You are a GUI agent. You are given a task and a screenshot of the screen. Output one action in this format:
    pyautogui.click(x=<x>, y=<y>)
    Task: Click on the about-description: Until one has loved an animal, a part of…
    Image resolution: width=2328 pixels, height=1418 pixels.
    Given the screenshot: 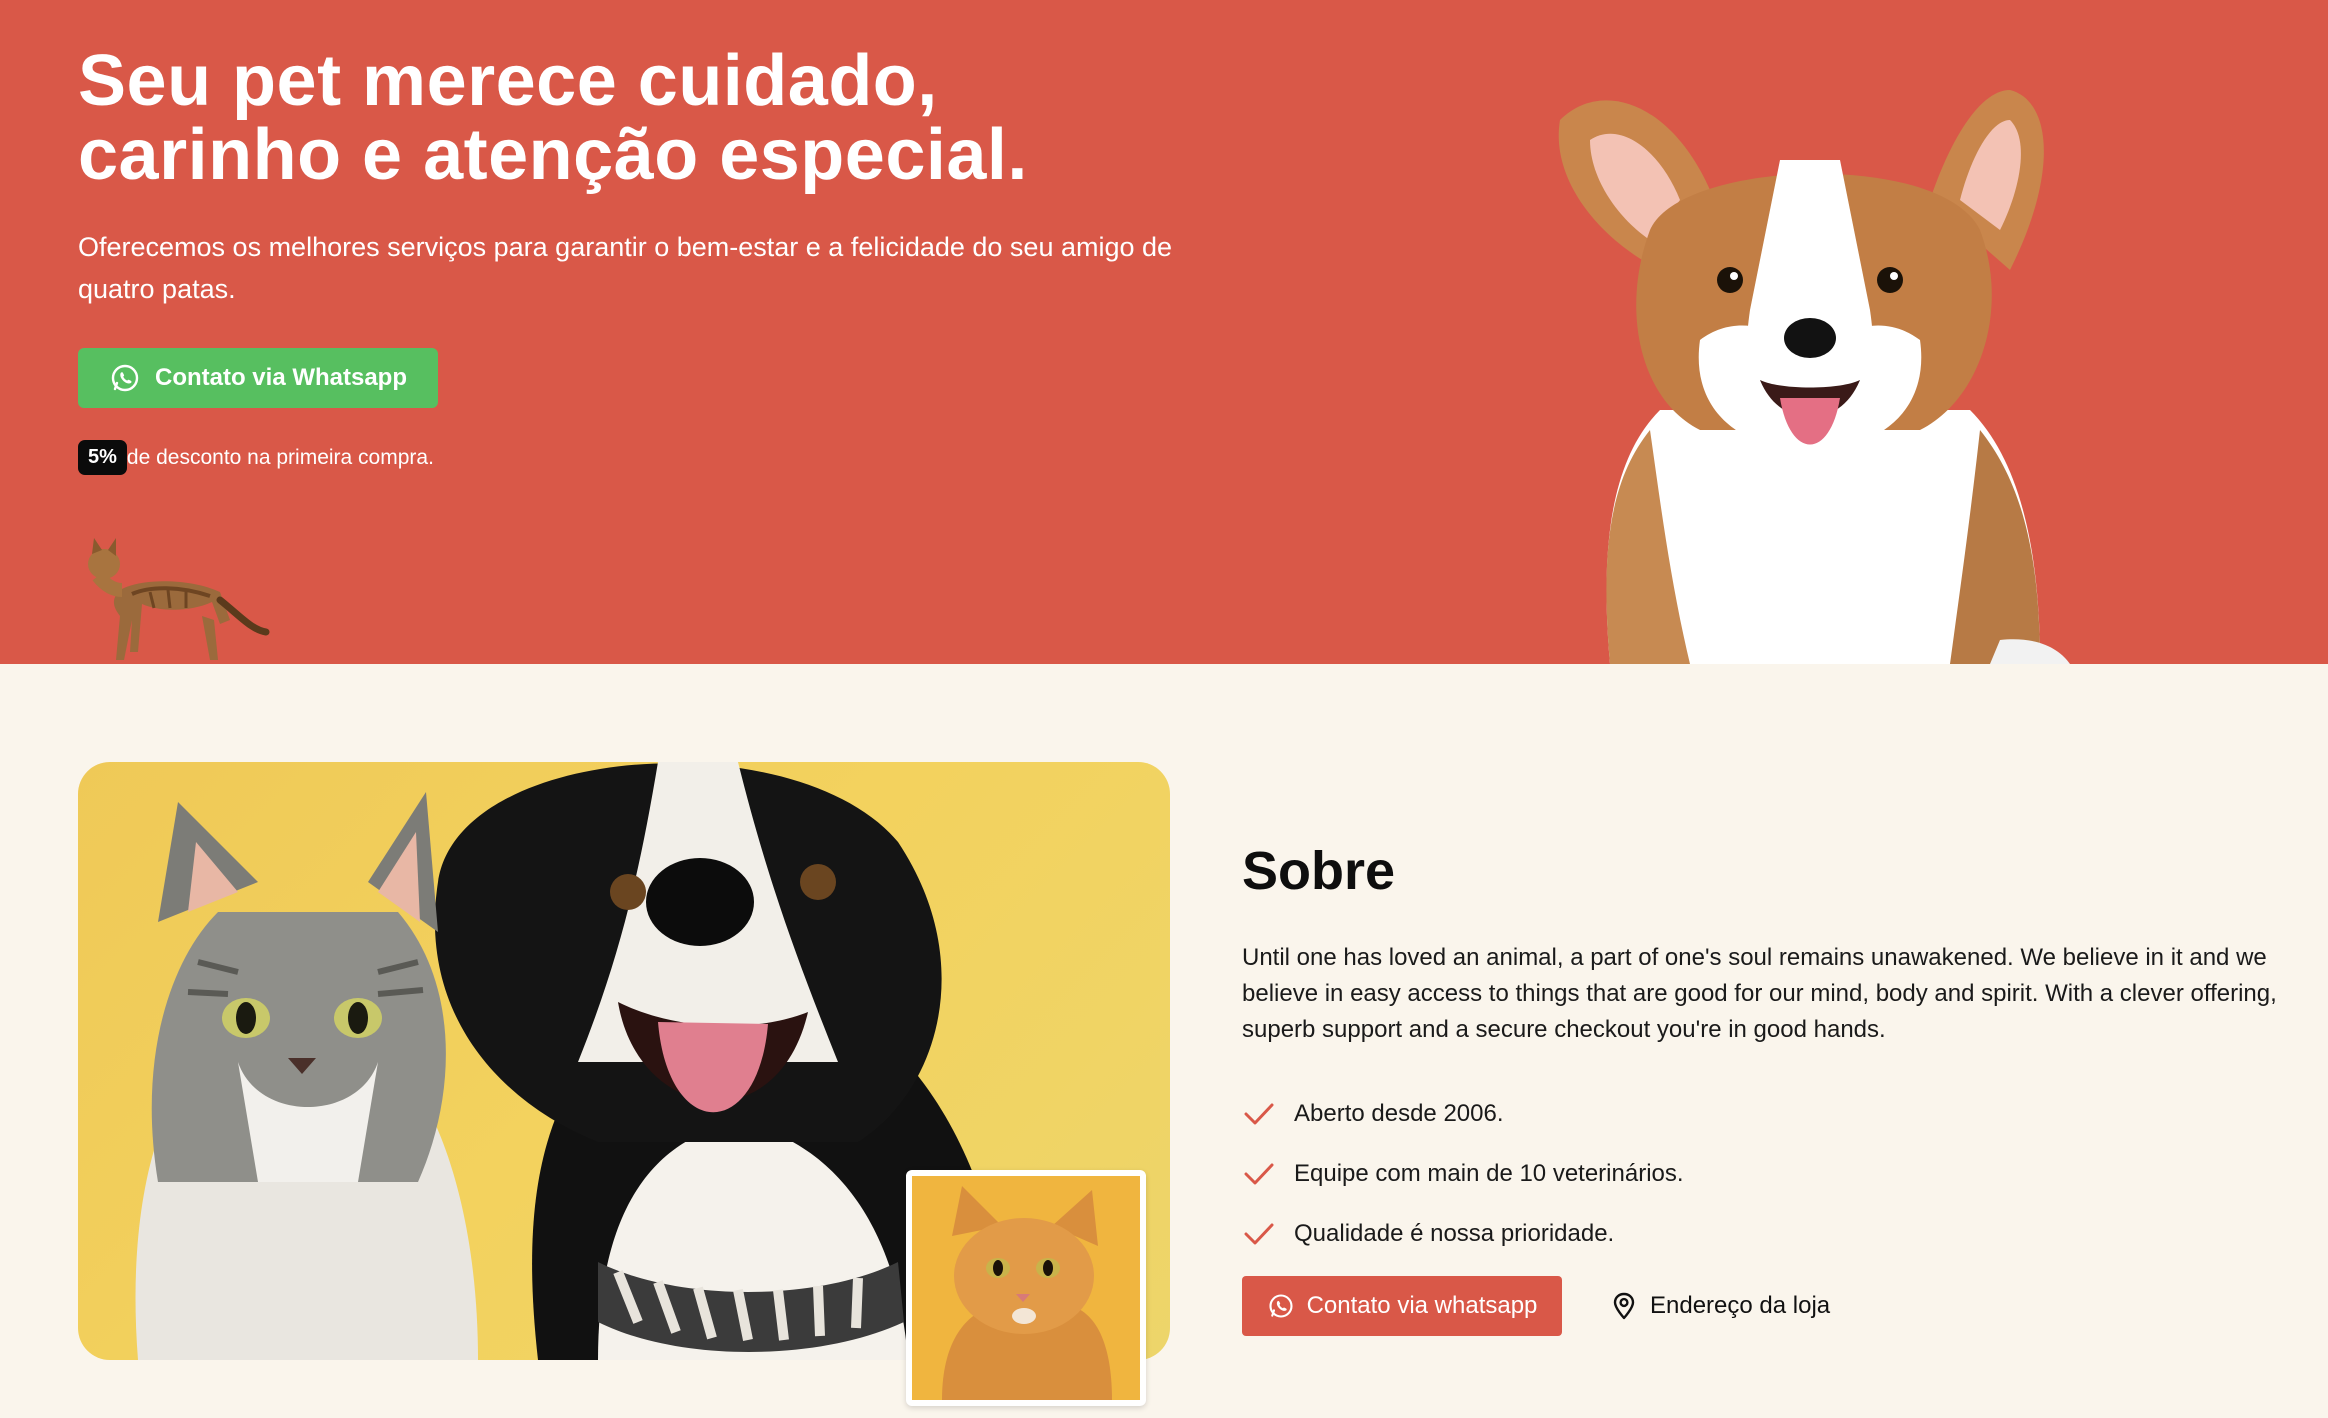 What is the action you would take?
    pyautogui.click(x=1759, y=993)
    